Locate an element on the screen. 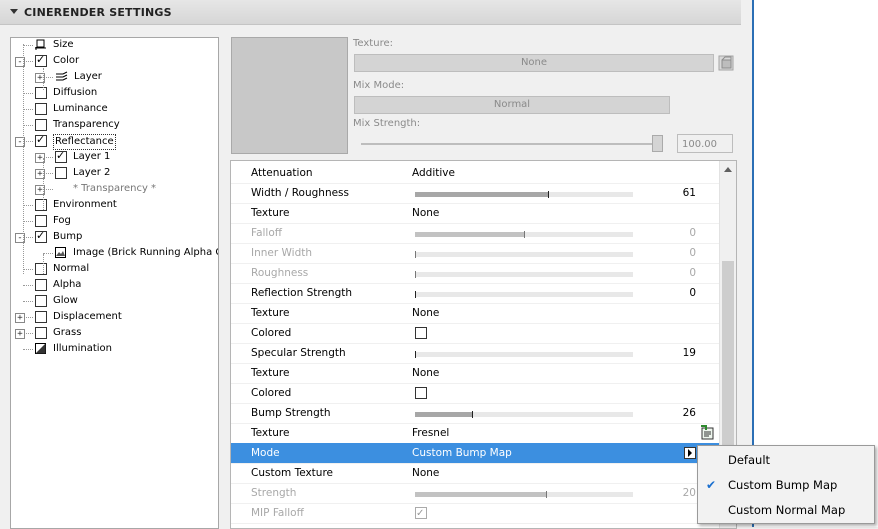 This screenshot has height=529, width=878. property-number: 26 is located at coordinates (678, 413).